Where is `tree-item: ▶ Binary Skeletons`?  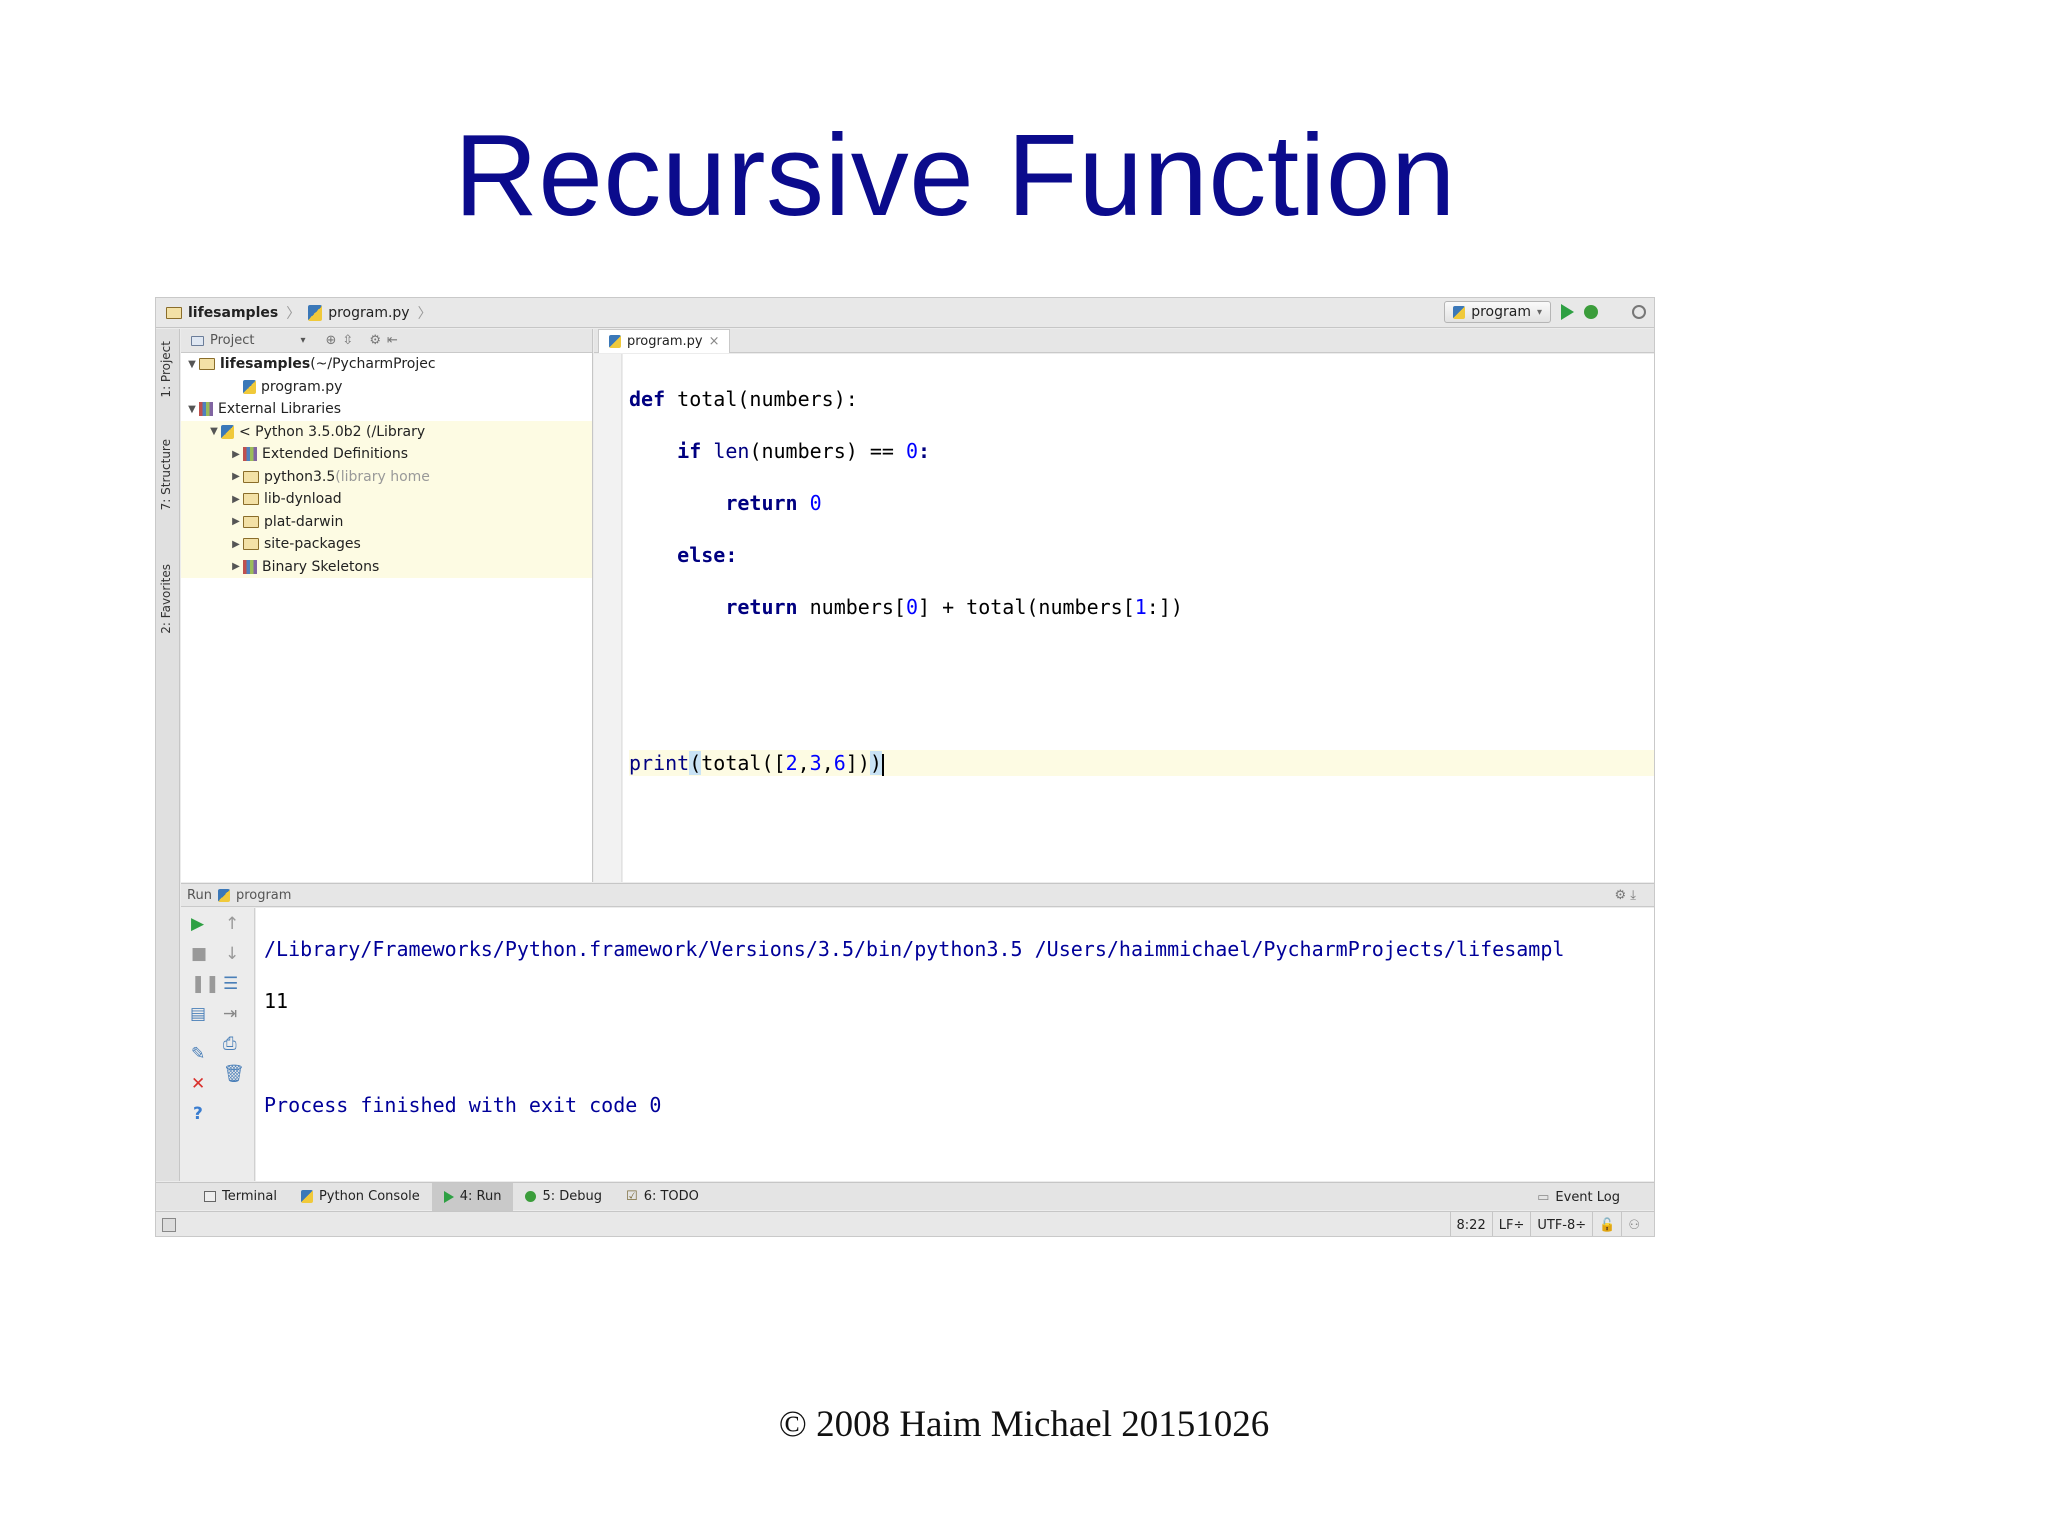
tree-item: ▶ Binary Skeletons is located at coordinates (386, 566).